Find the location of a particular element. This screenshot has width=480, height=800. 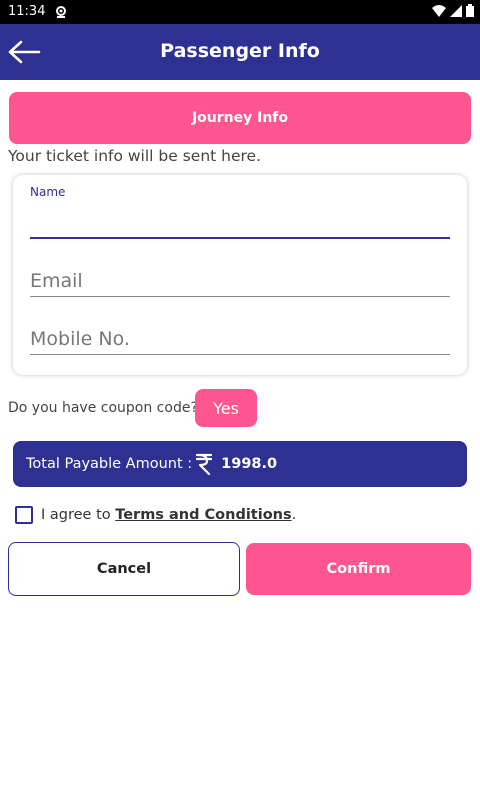

terms-agreement: I agree to Terms and Conditions . is located at coordinates (155, 515).